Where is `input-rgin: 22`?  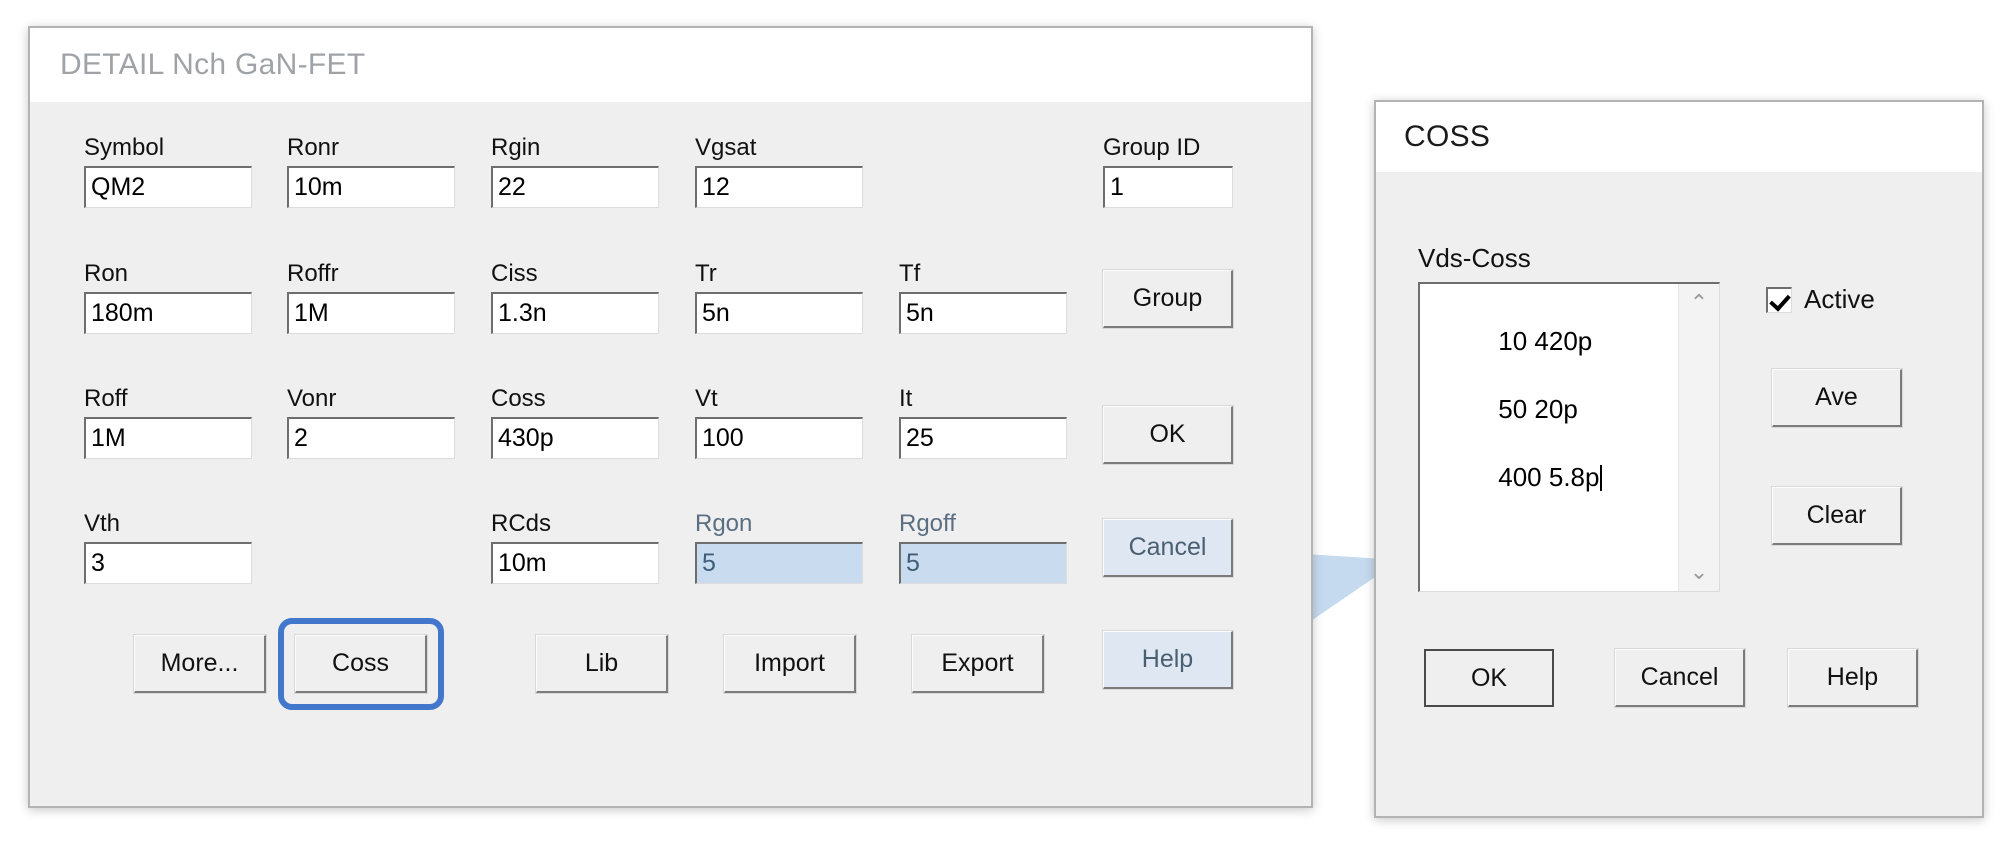
input-rgin: 22 is located at coordinates (575, 187).